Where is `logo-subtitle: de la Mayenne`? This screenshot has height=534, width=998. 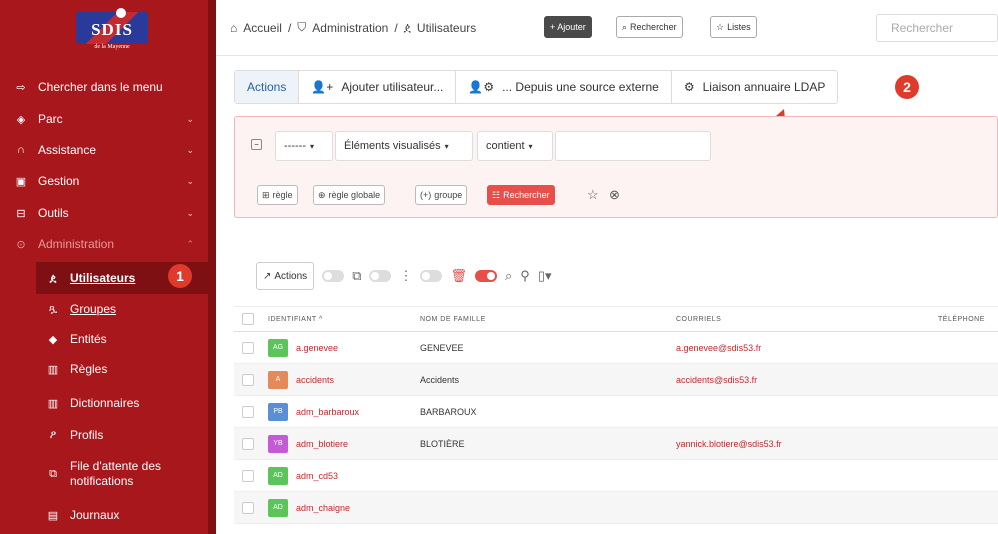
logo-subtitle: de la Mayenne is located at coordinates (112, 47).